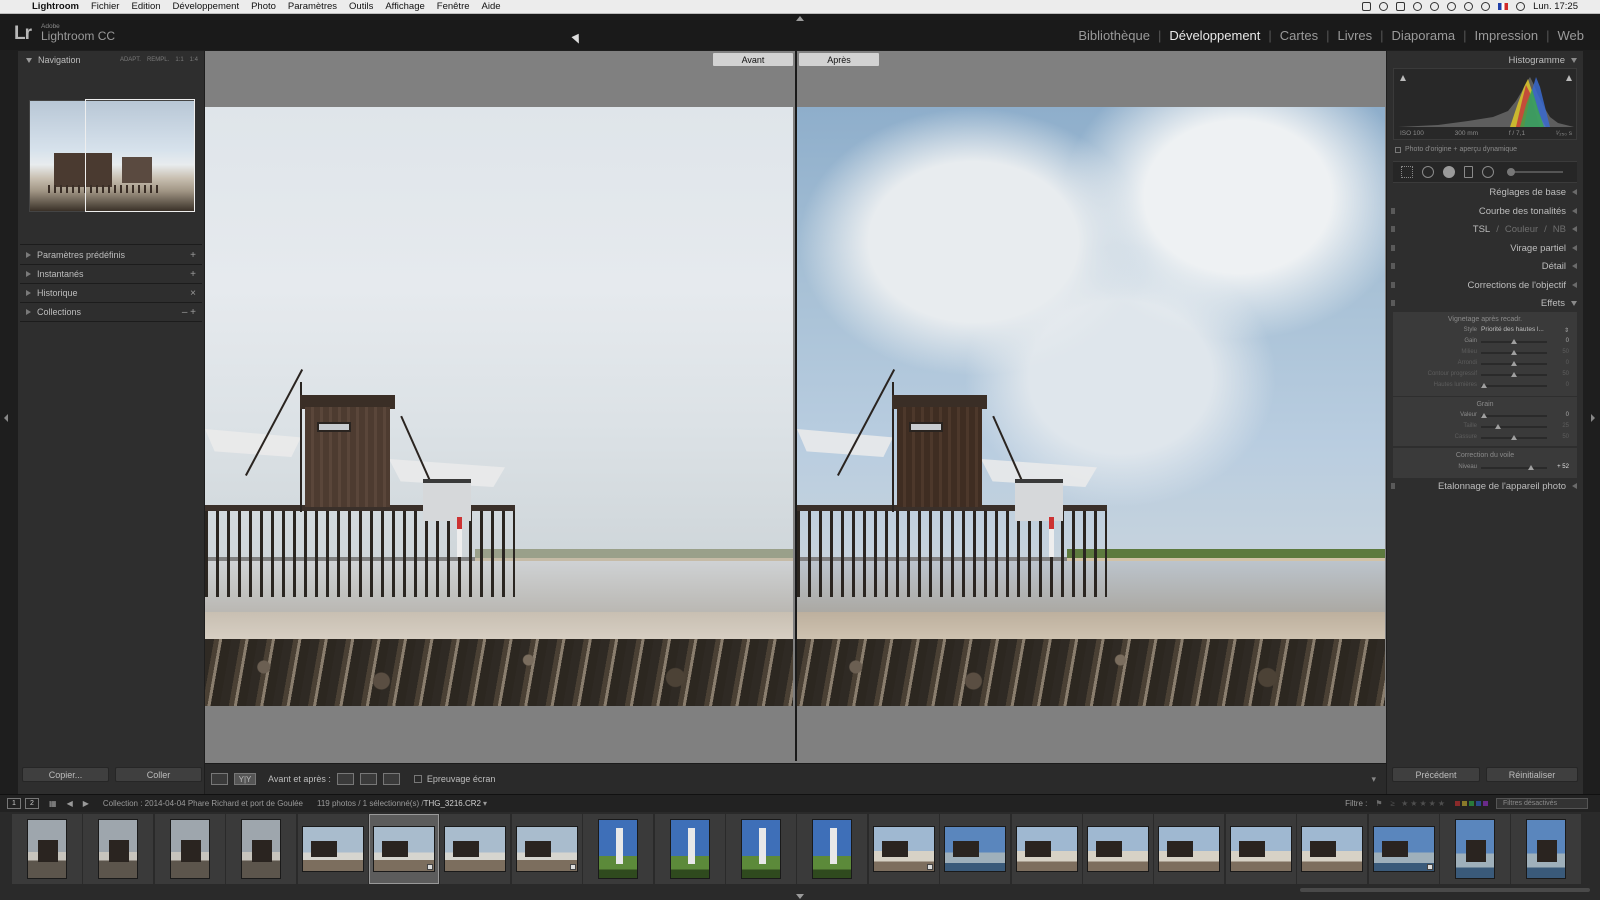 The height and width of the screenshot is (900, 1600). I want to click on crop-tool-icon, so click(1407, 172).